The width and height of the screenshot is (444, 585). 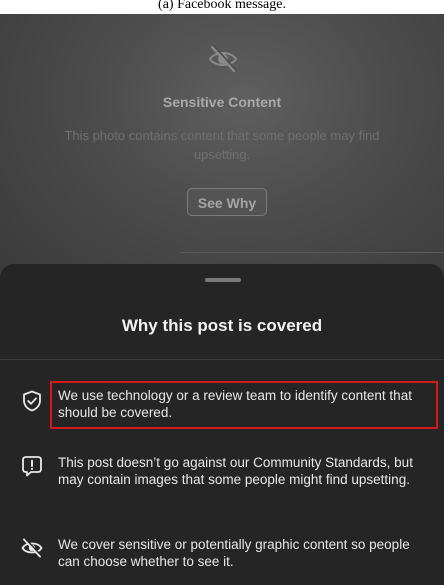 I want to click on see-why-button: See Why, so click(x=227, y=202).